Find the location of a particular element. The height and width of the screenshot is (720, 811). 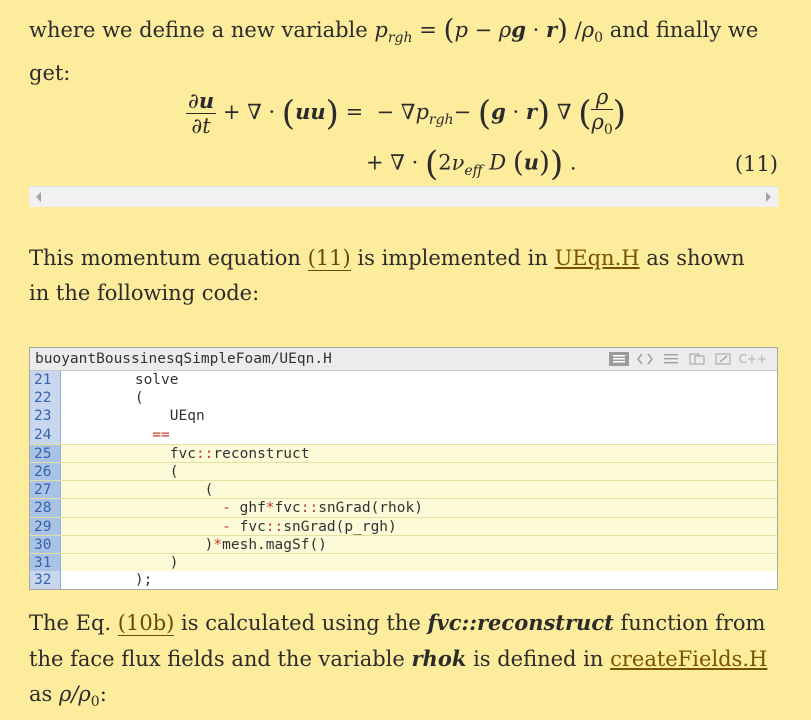

rho-ratio: ρ/ρ0 is located at coordinates (79, 696).